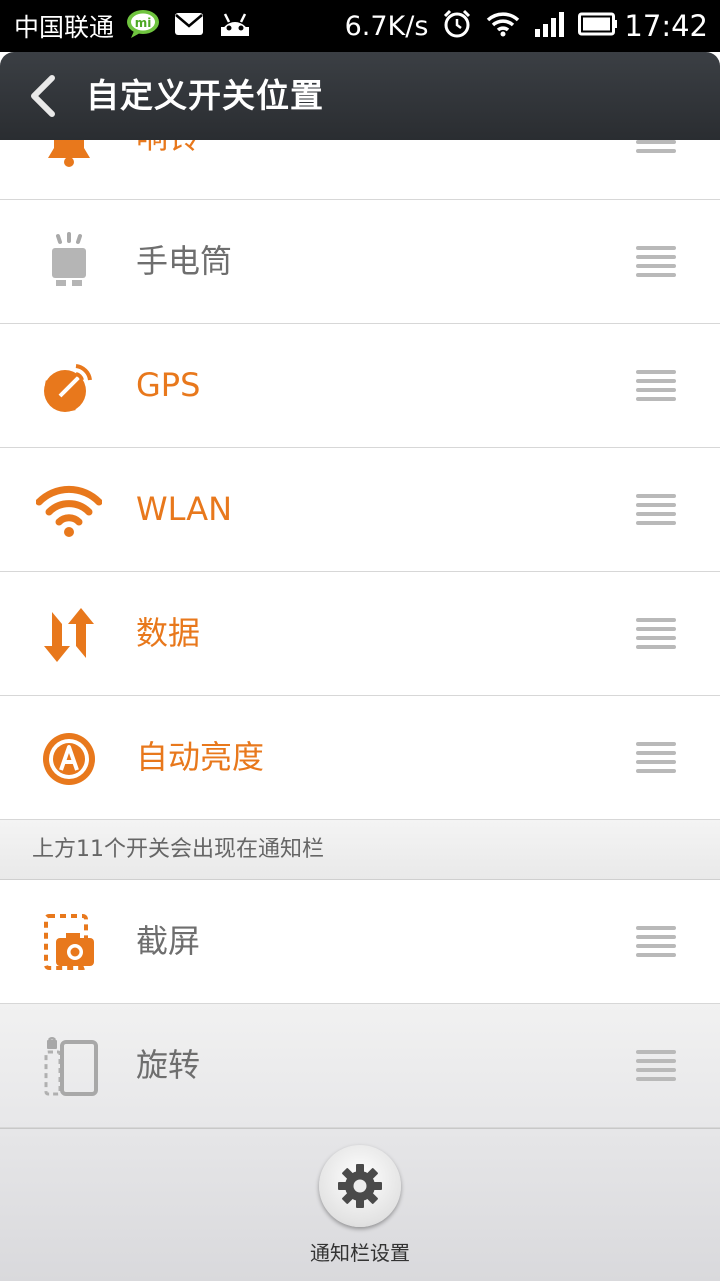 This screenshot has width=720, height=1281. I want to click on list-item-rotate: 旋转, so click(360, 1066).